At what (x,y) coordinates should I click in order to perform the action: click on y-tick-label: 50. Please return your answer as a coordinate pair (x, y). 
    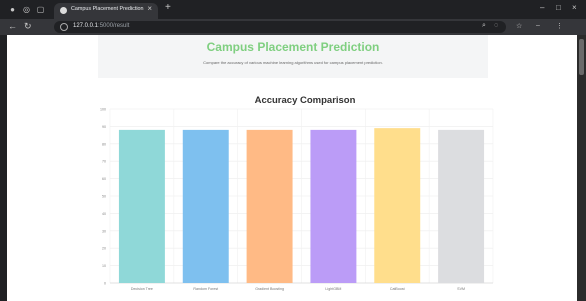
    Looking at the image, I should click on (104, 197).